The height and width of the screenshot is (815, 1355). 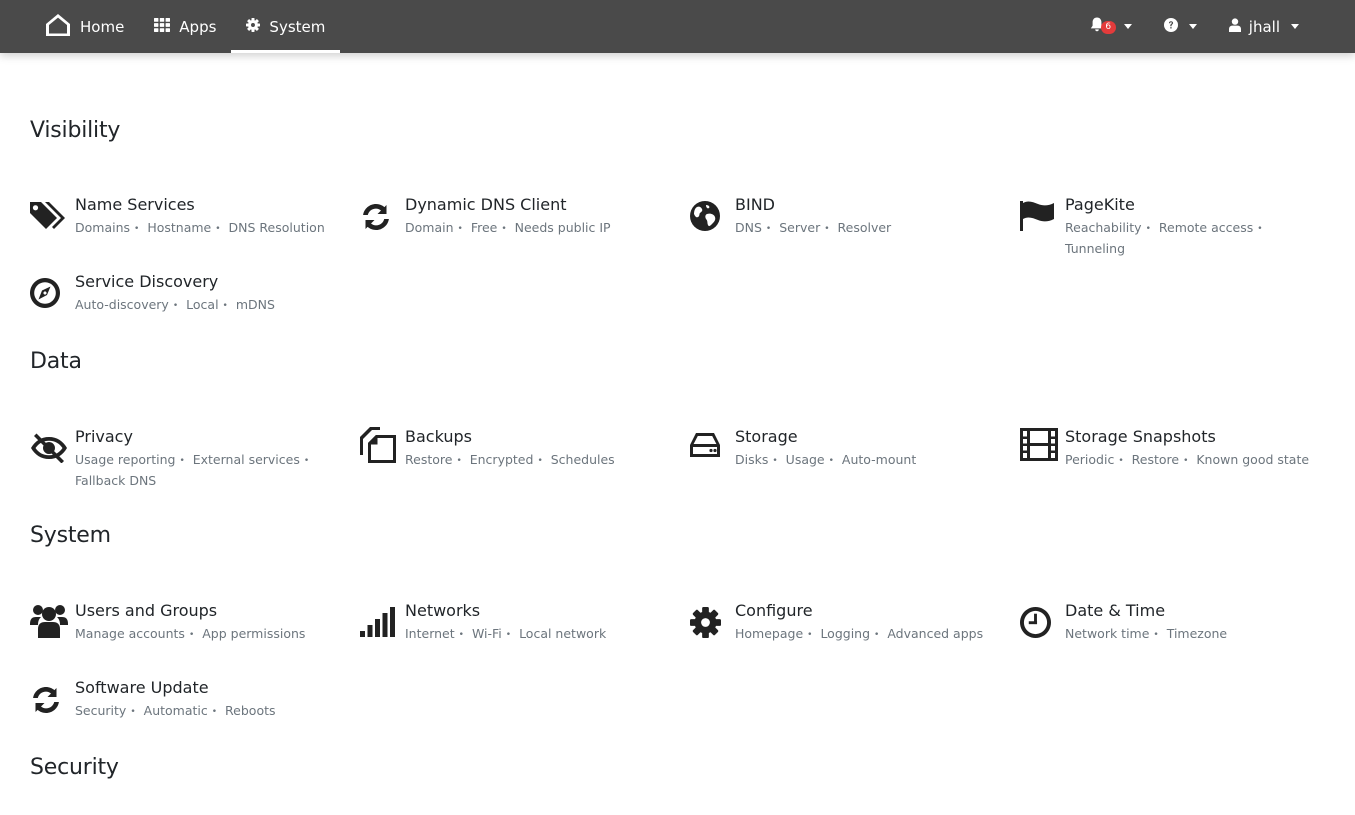 I want to click on tag: Restore, so click(x=1155, y=459).